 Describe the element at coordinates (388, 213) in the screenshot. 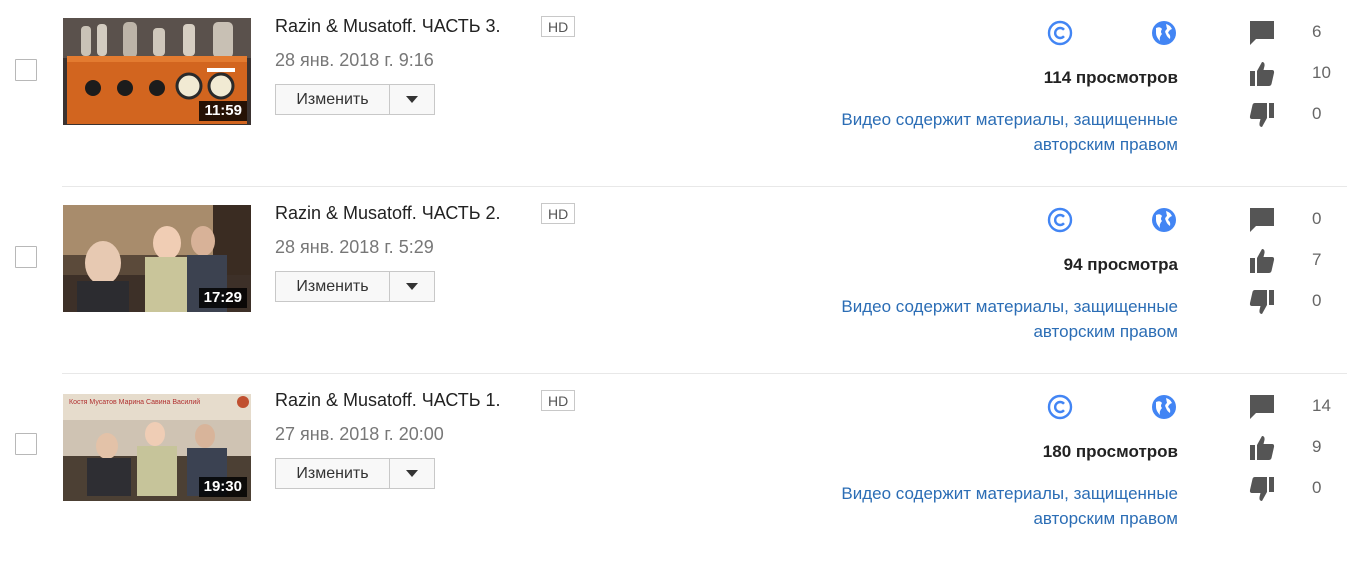

I see `video-title: Razin & Musatoff. ЧАСТЬ 2.` at that location.